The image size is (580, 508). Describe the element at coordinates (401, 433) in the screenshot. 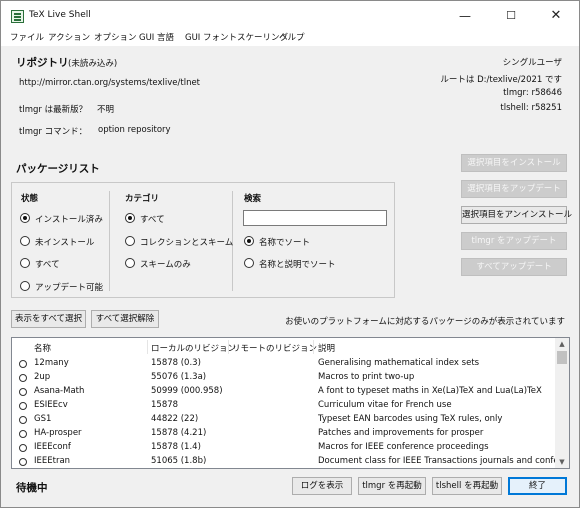

I see `package-description: Patches and improvements for prosper` at that location.